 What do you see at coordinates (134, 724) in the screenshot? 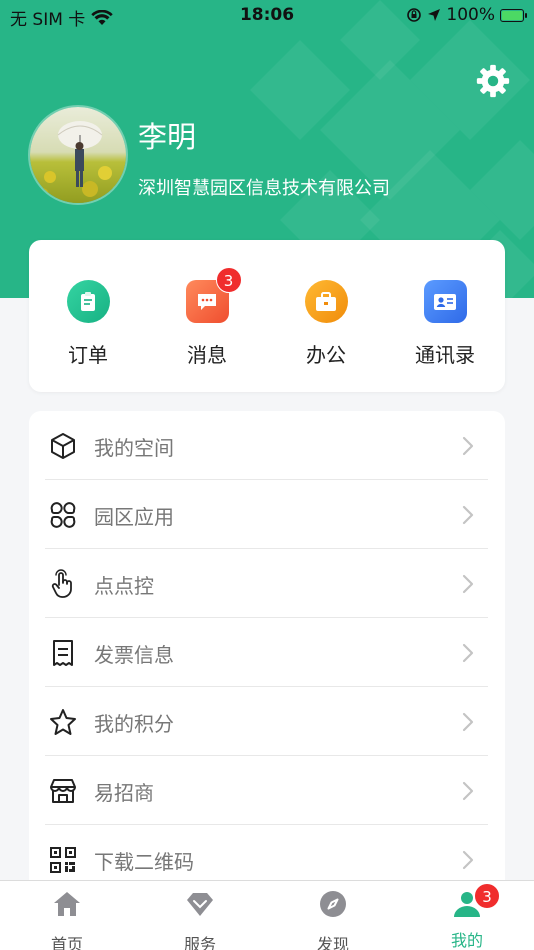
I see `menu-item-label: 我的积分` at bounding box center [134, 724].